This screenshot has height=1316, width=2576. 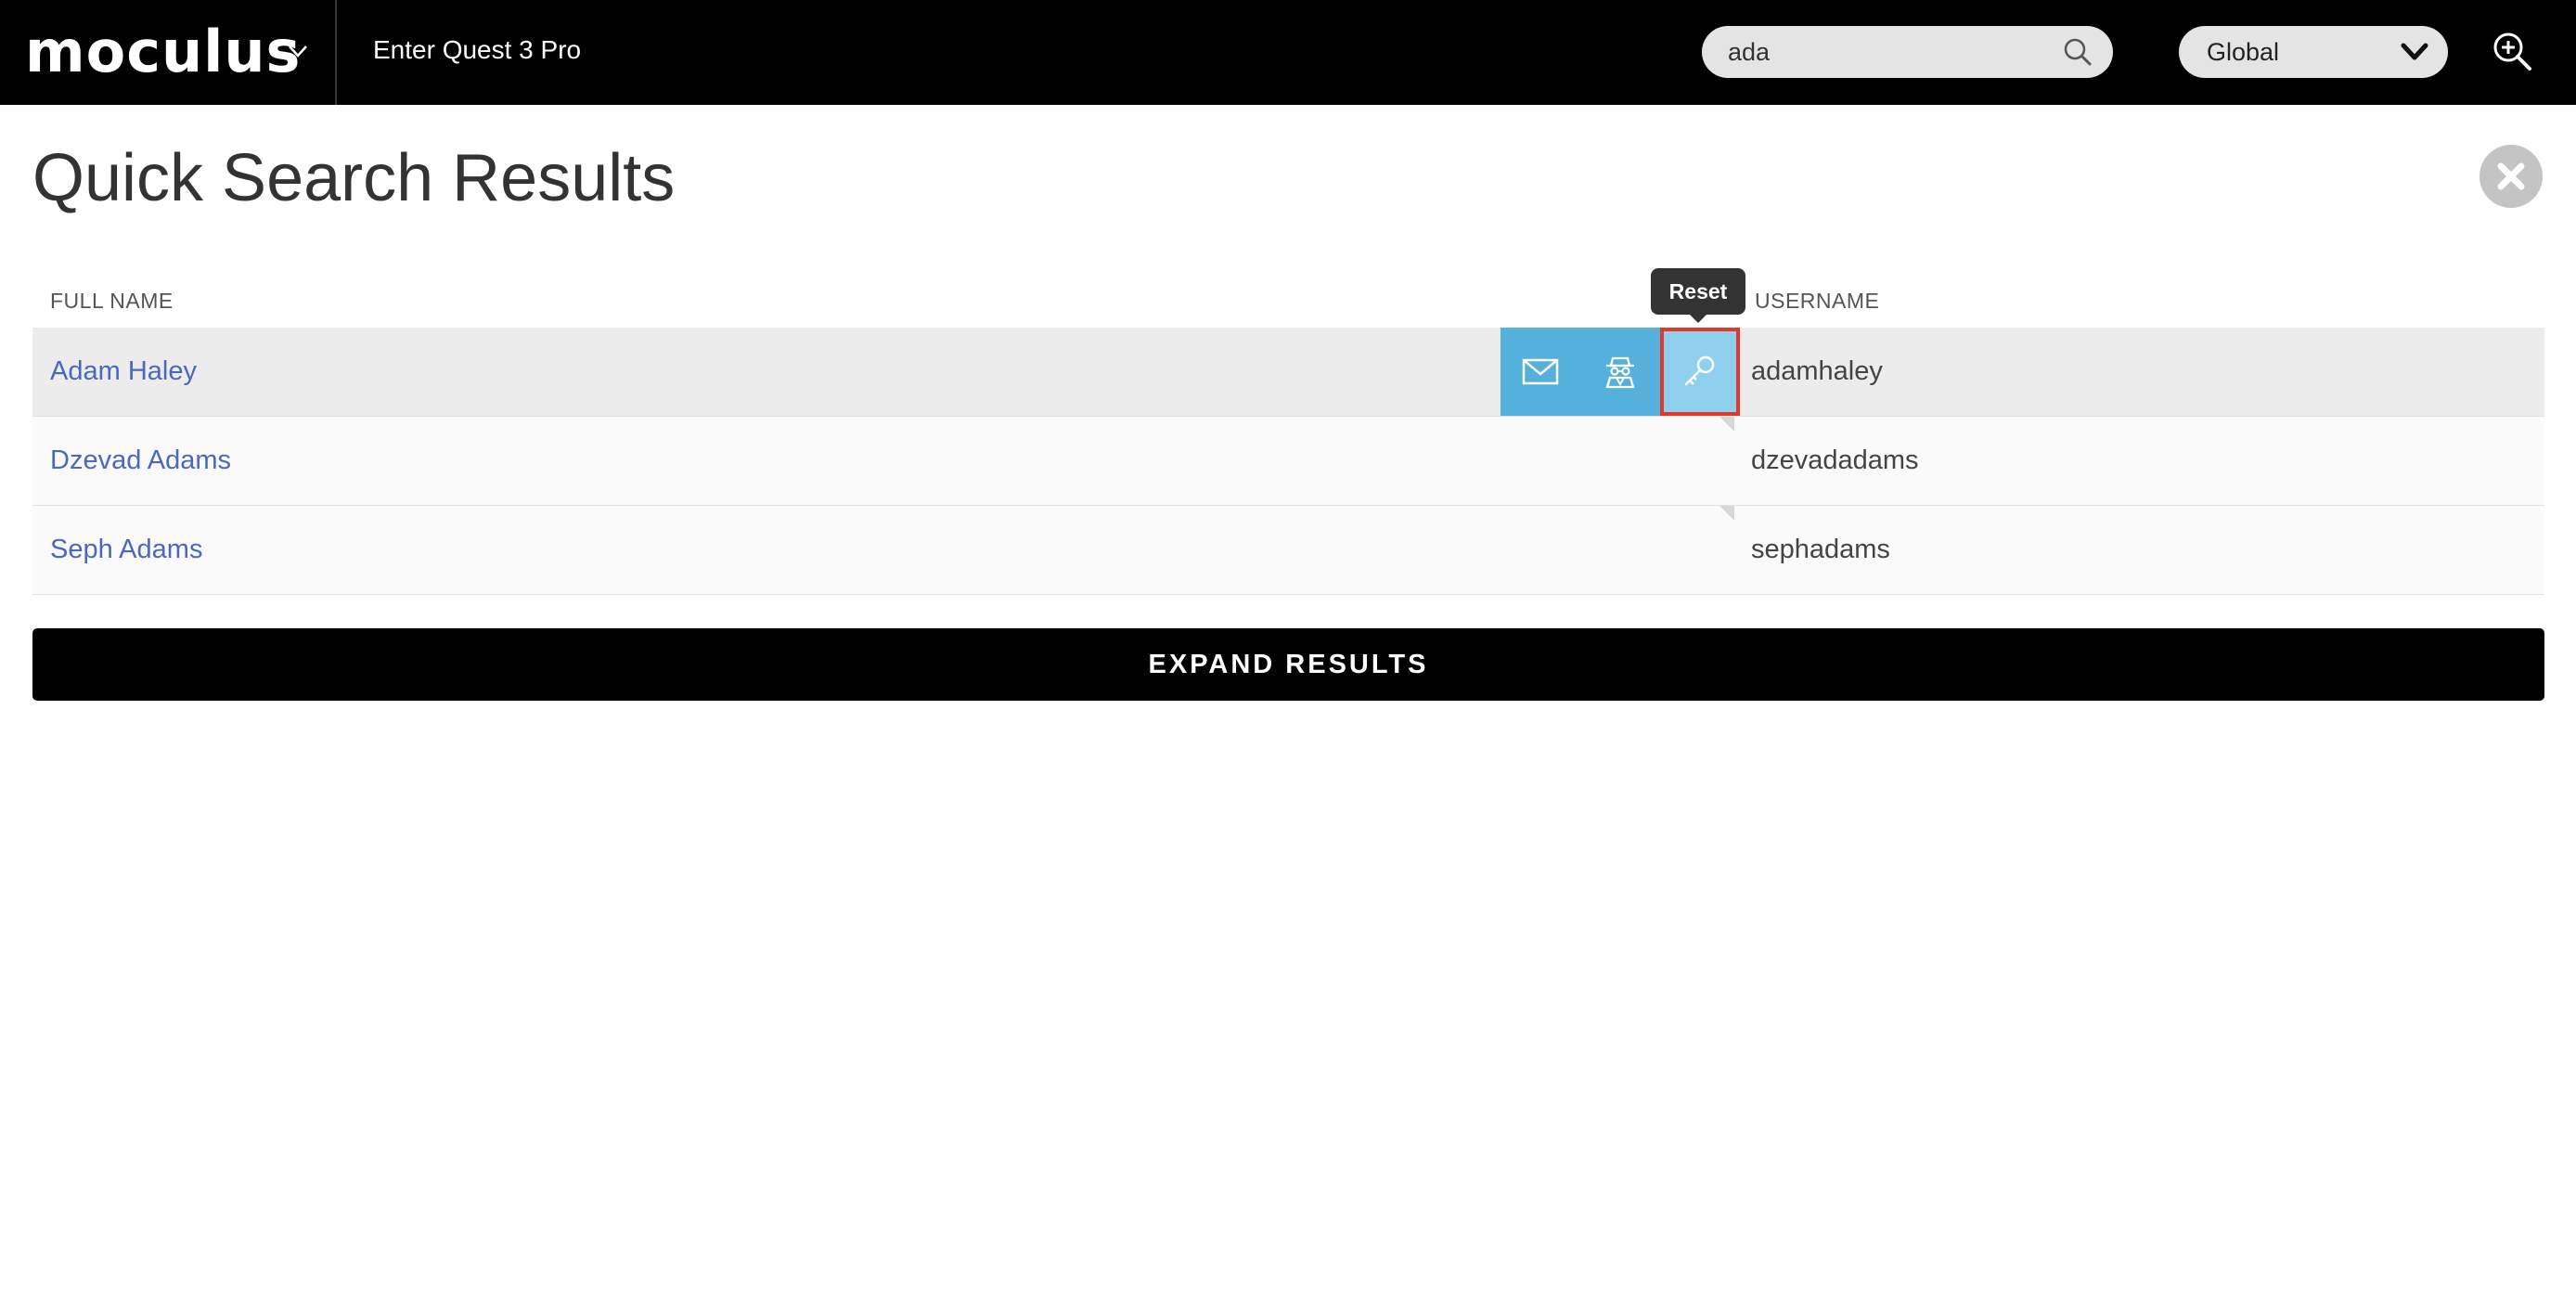 I want to click on search-input, so click(x=1885, y=52).